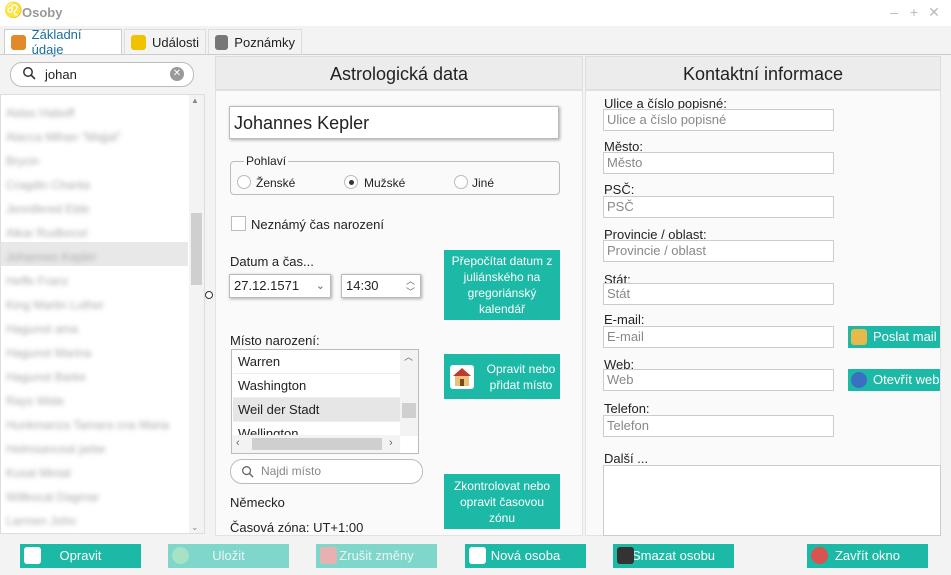 The width and height of the screenshot is (951, 575). I want to click on delete-person-label: Smazat osobu, so click(673, 555).